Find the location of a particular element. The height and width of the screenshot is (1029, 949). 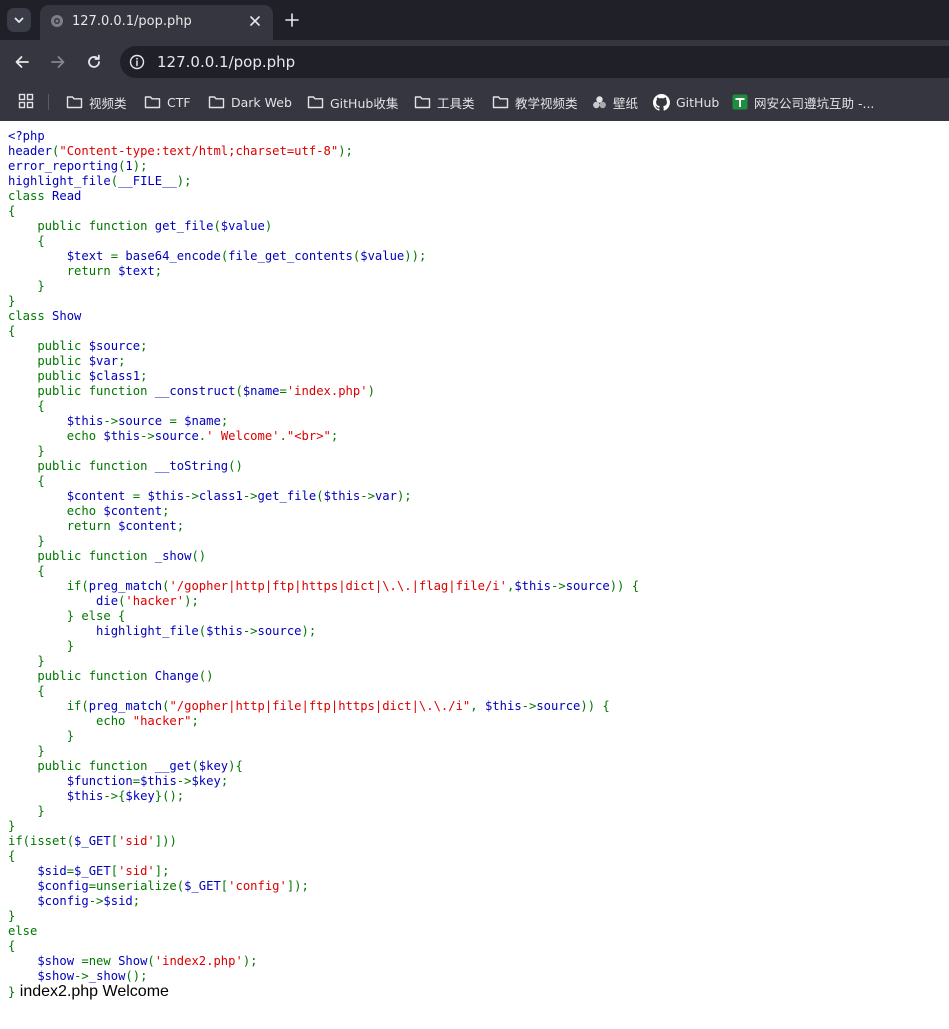

bookmark-folder-videos: 视频类 is located at coordinates (96, 102).